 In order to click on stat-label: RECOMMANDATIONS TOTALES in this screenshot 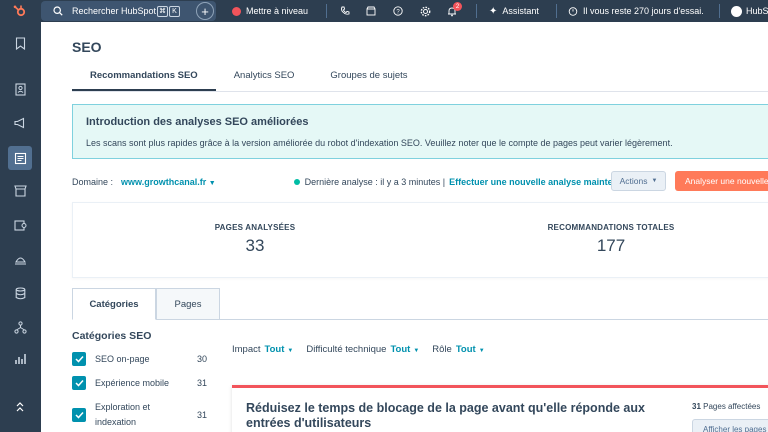, I will do `click(611, 227)`.